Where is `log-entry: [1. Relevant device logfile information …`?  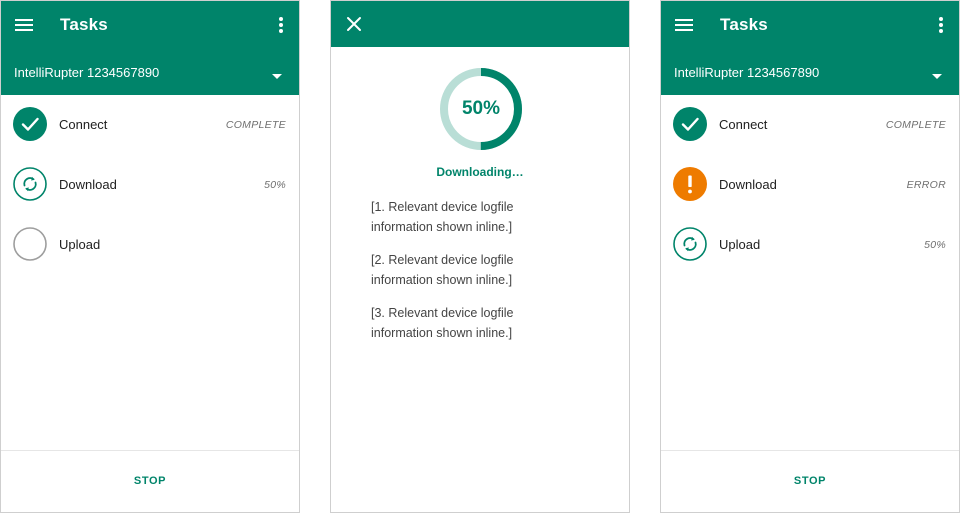 log-entry: [1. Relevant device logfile information … is located at coordinates (442, 217).